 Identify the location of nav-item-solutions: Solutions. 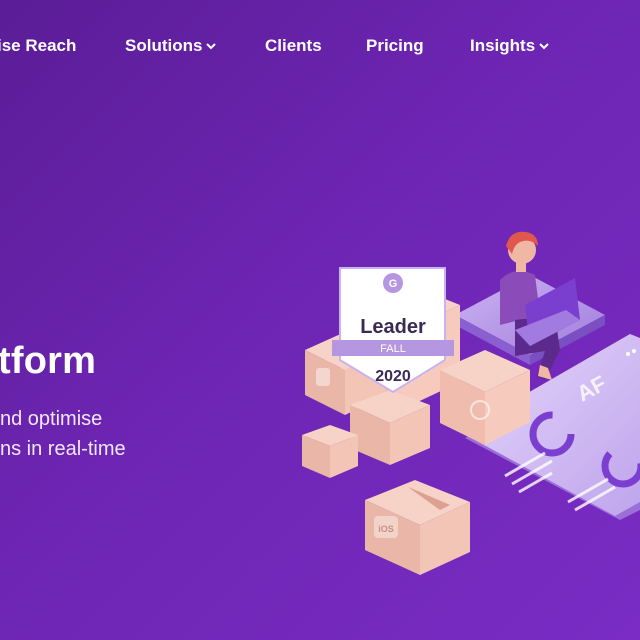
(171, 46).